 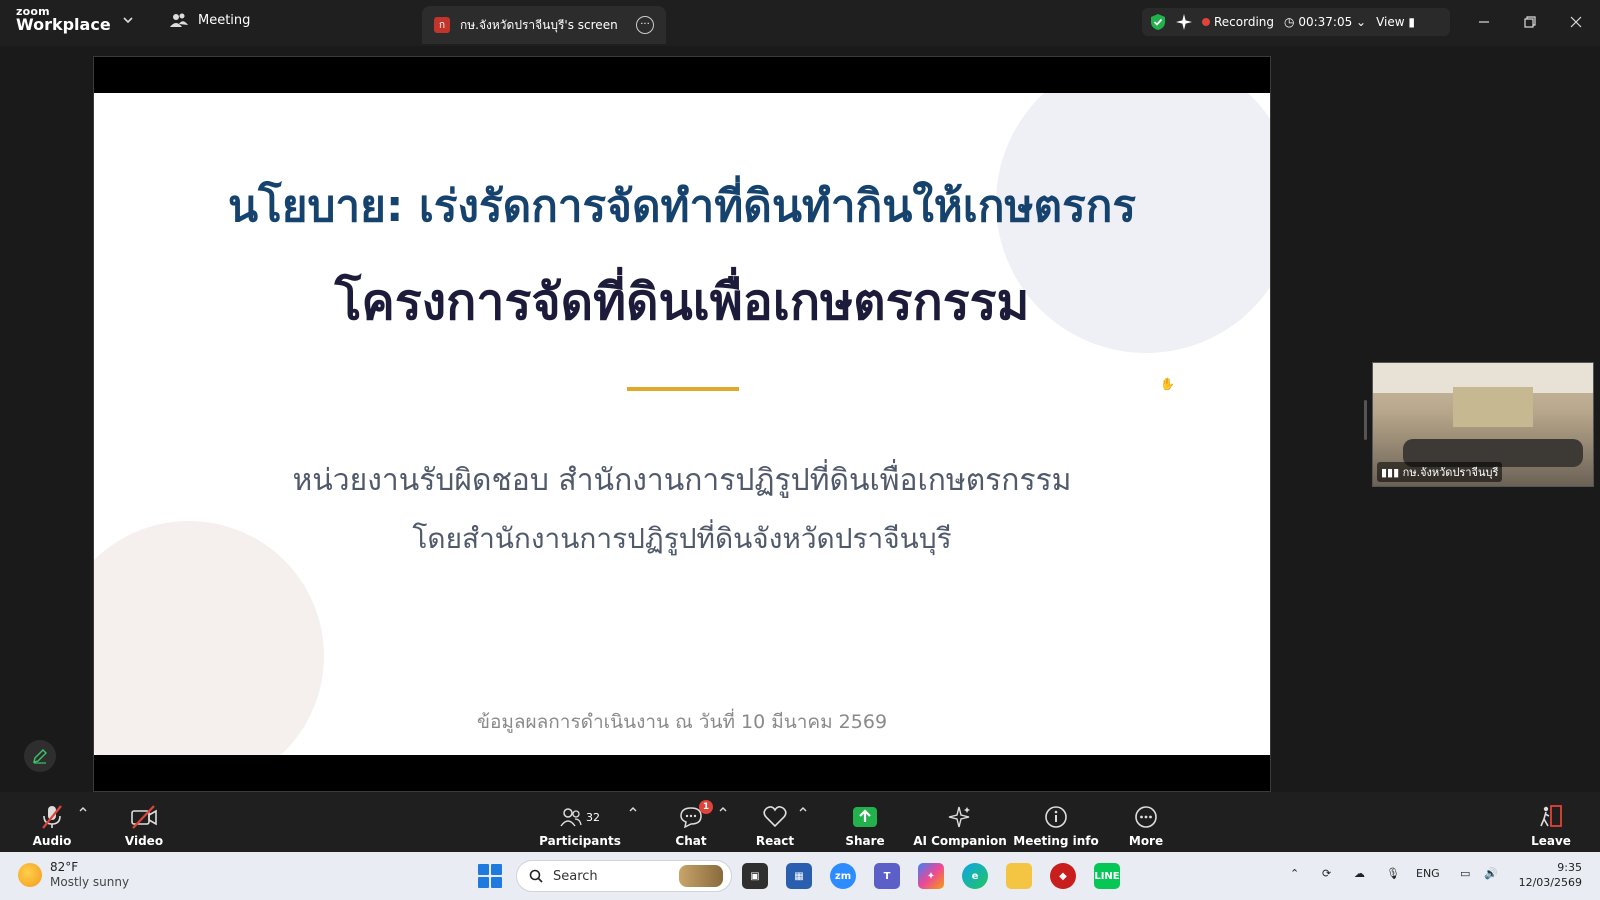 What do you see at coordinates (633, 809) in the screenshot?
I see `participants-options-caret-icon` at bounding box center [633, 809].